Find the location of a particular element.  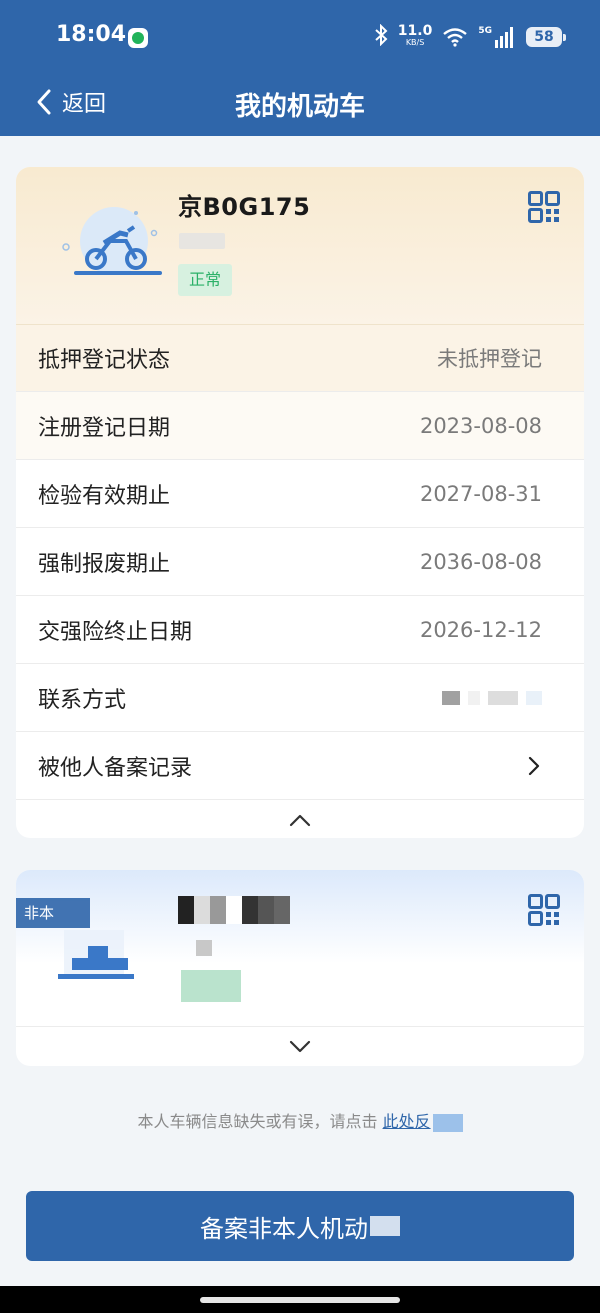

info-row-mortgage: 抵押登记状态 未抵押登记 is located at coordinates (300, 357).